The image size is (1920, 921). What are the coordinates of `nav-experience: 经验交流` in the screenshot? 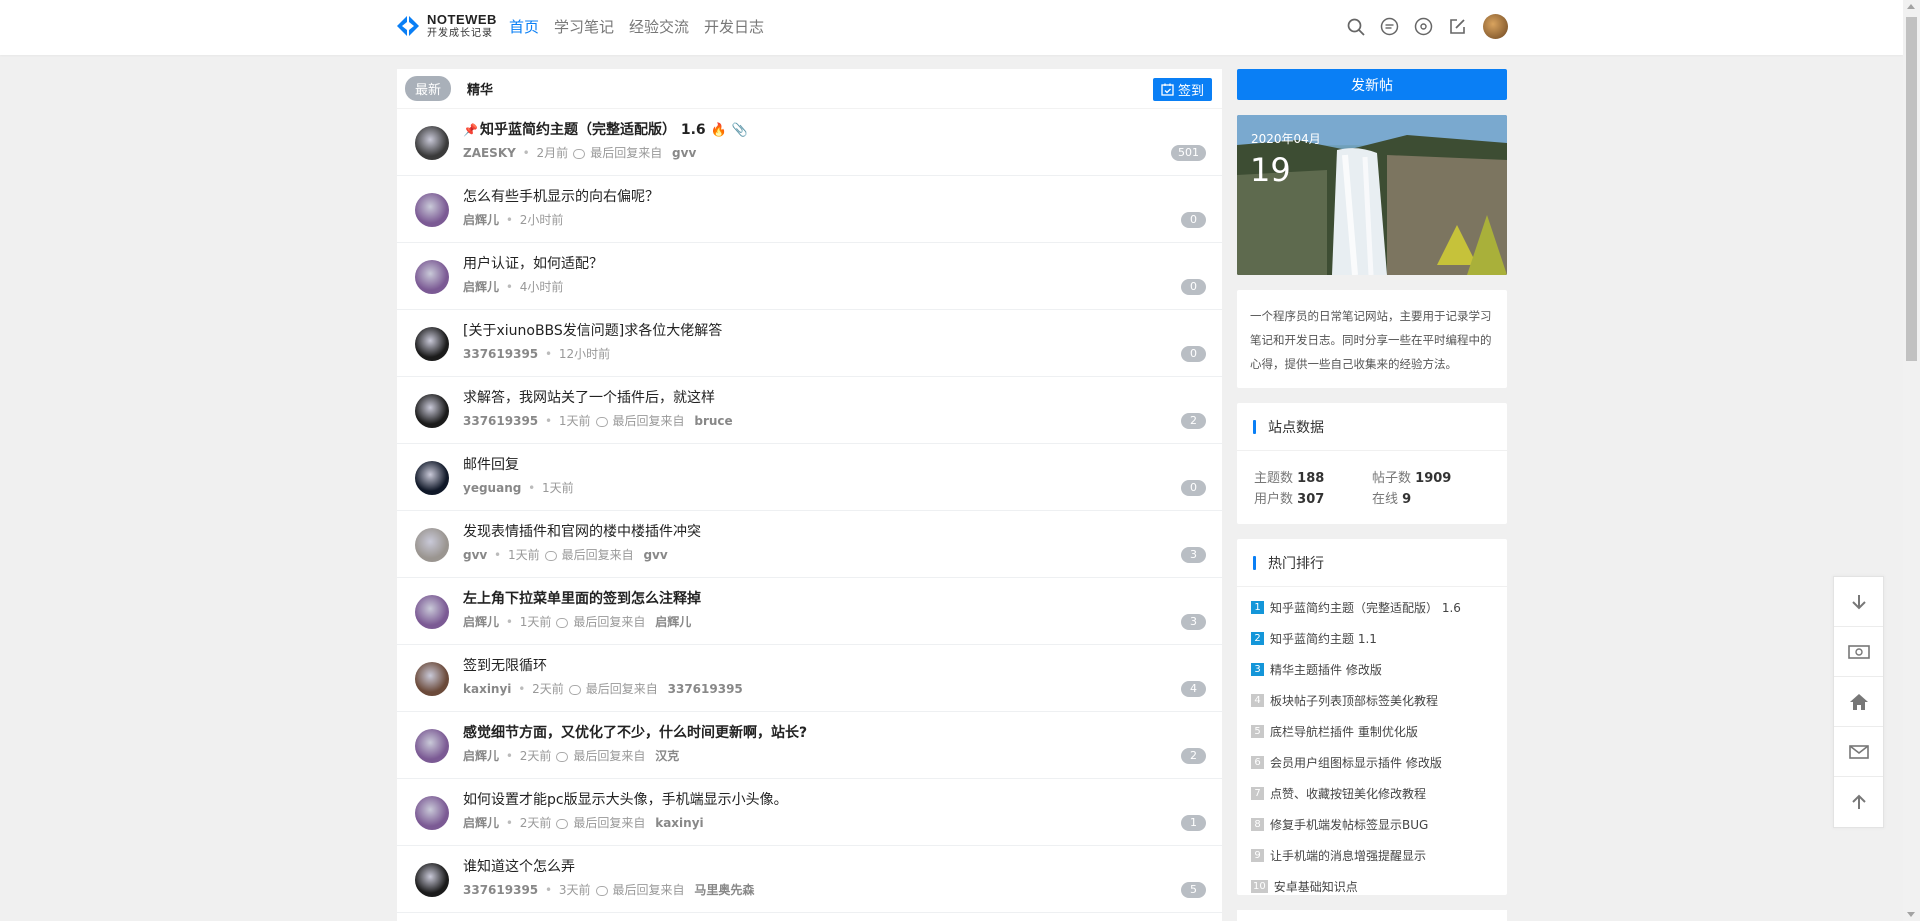 It's located at (659, 26).